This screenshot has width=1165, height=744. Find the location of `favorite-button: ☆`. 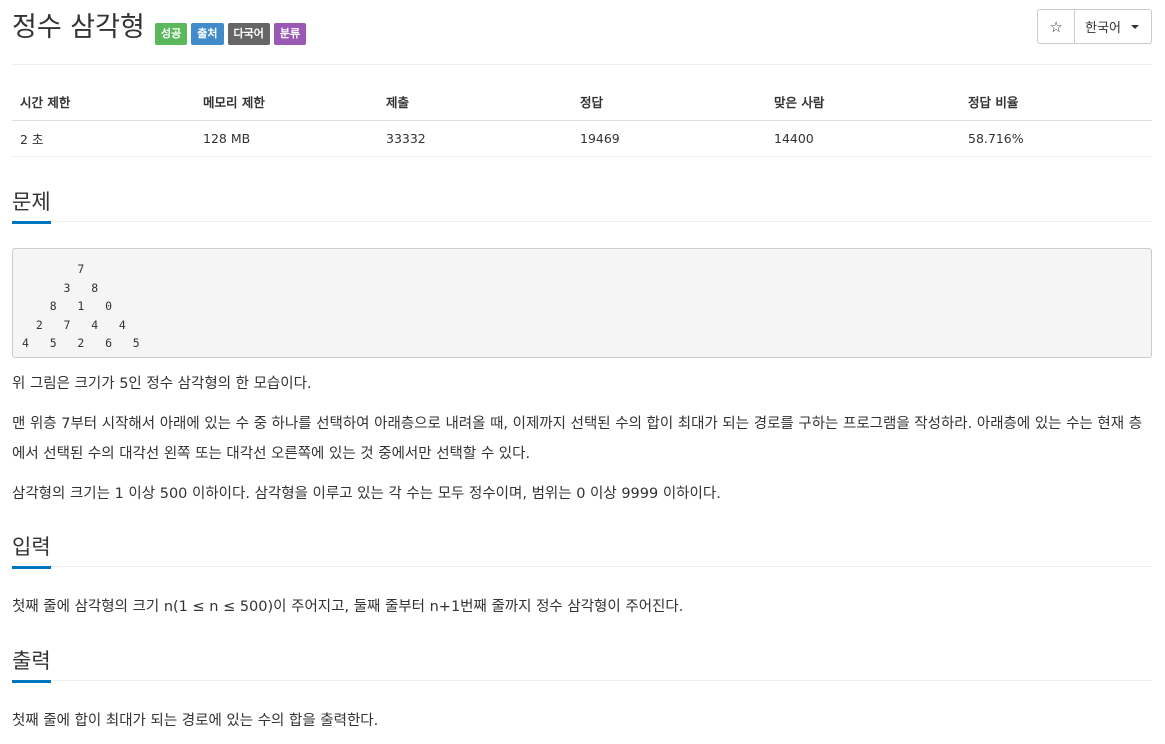

favorite-button: ☆ is located at coordinates (1056, 26).